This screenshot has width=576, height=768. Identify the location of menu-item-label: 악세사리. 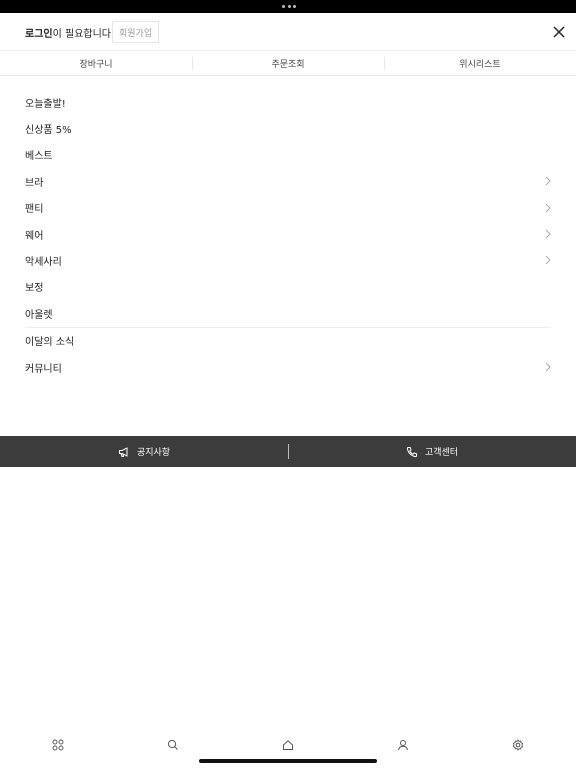
(43, 263).